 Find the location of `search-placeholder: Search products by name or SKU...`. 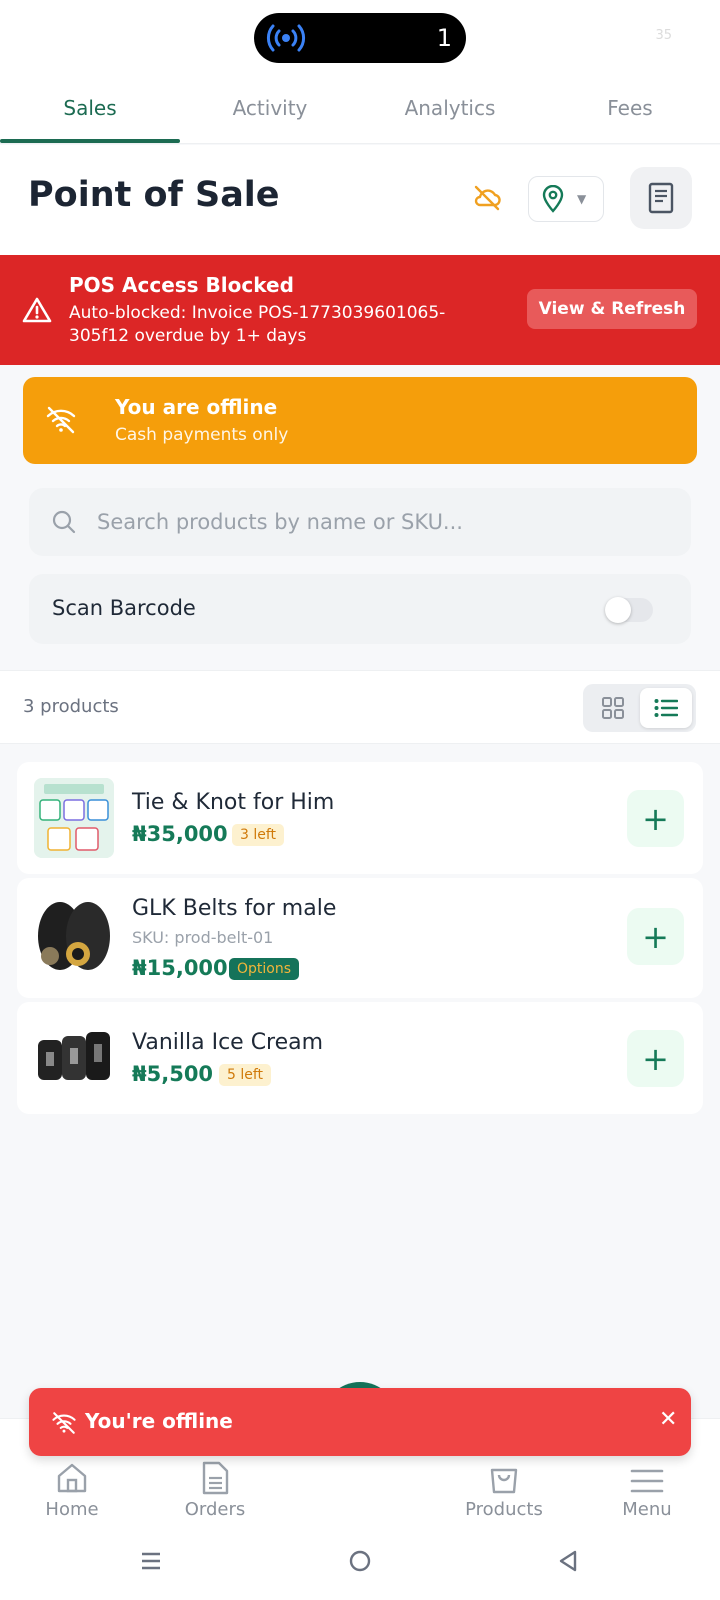

search-placeholder: Search products by name or SKU... is located at coordinates (280, 522).